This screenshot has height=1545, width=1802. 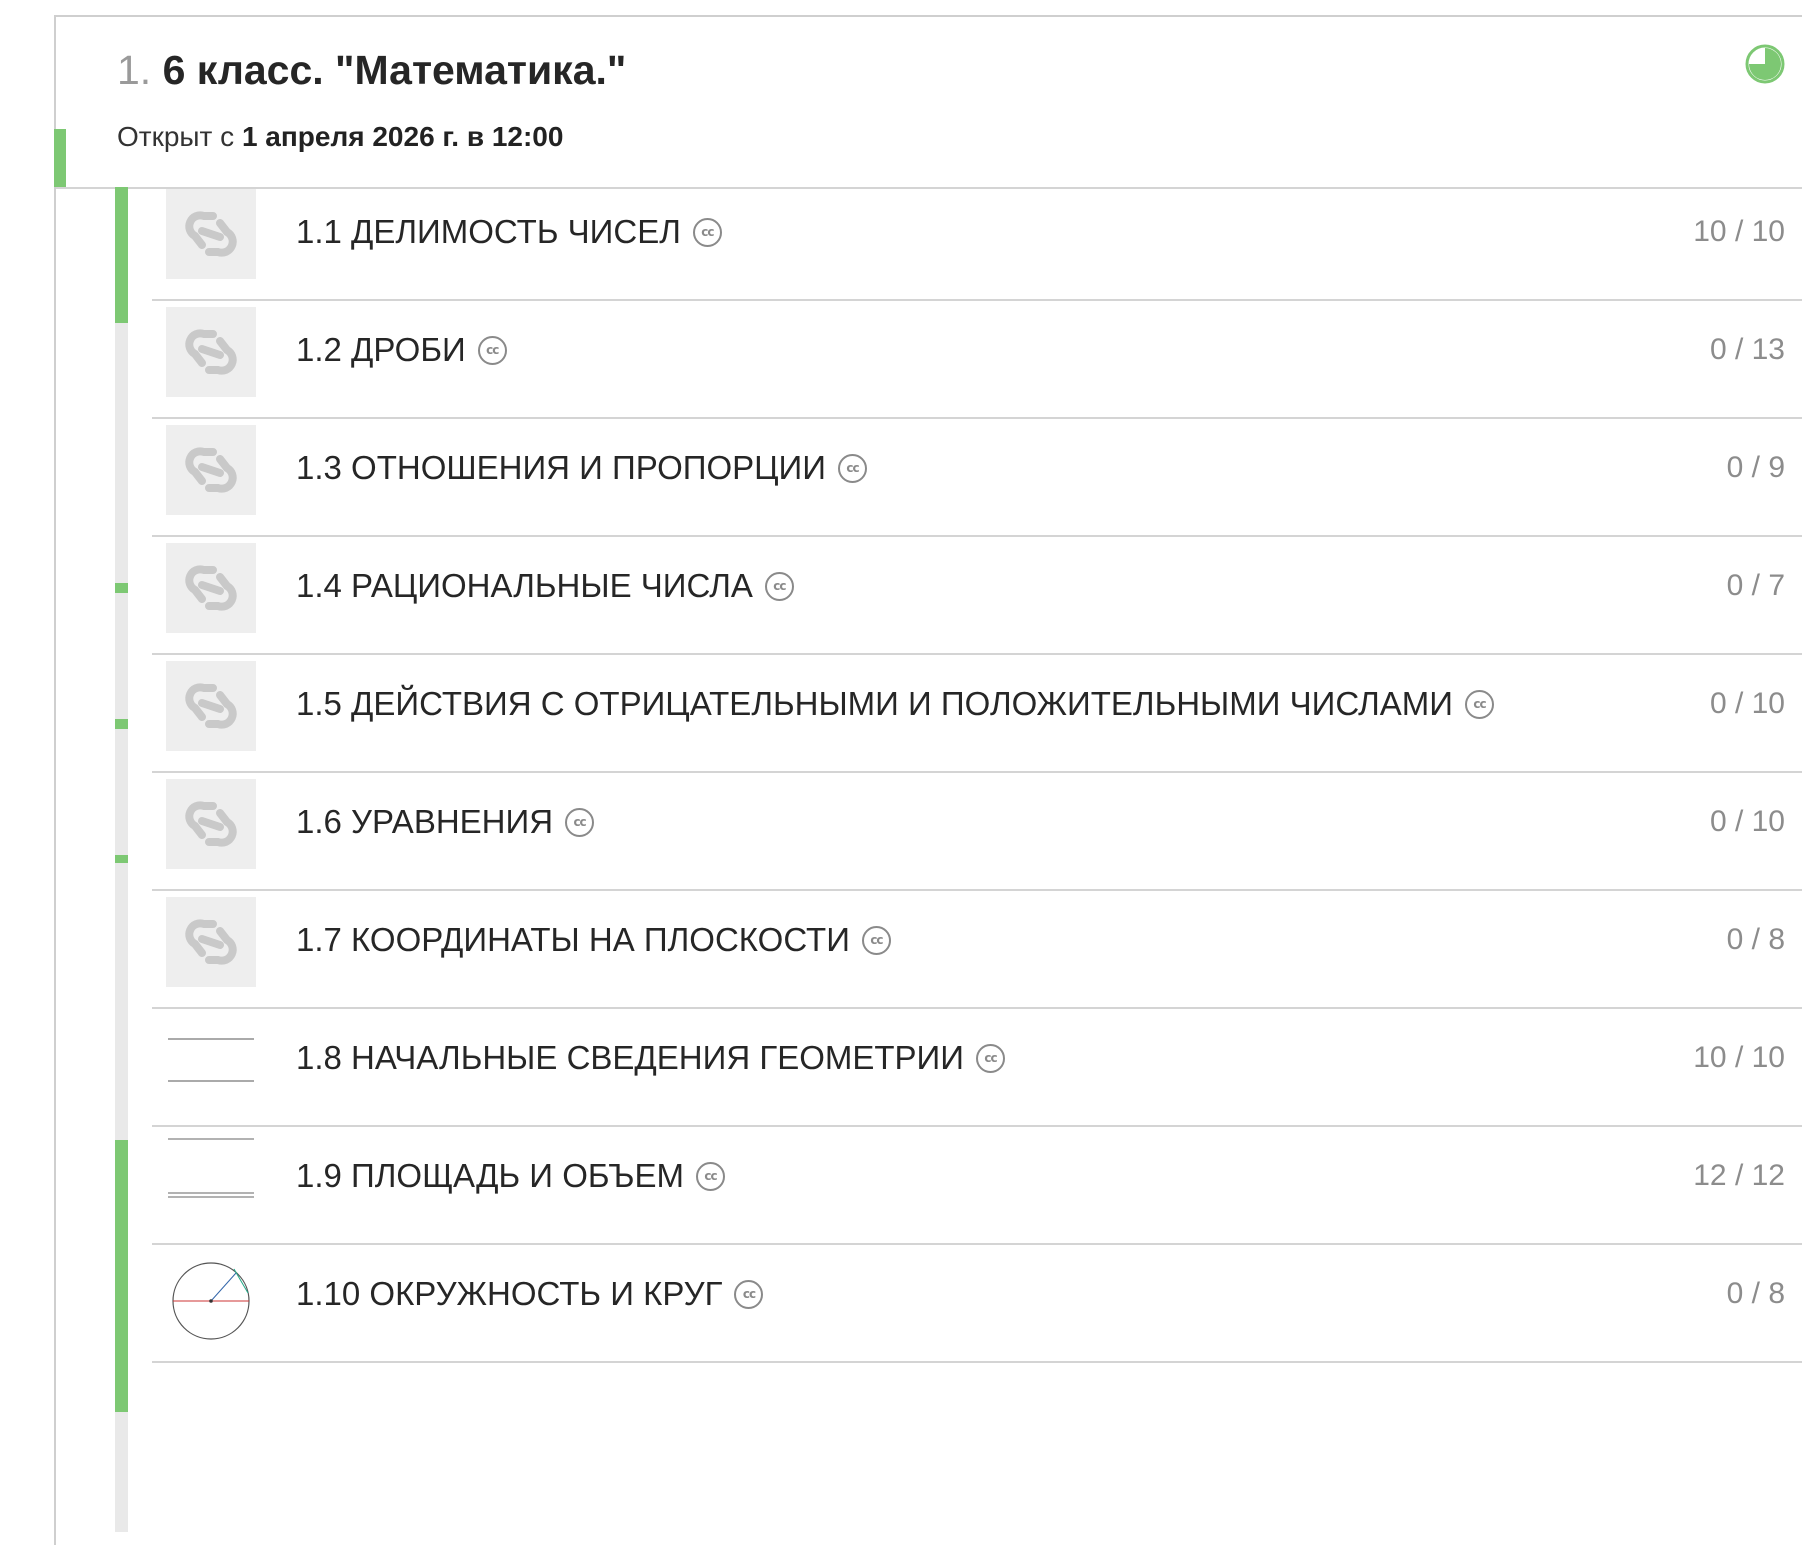 I want to click on pie-progress-icon, so click(x=1765, y=64).